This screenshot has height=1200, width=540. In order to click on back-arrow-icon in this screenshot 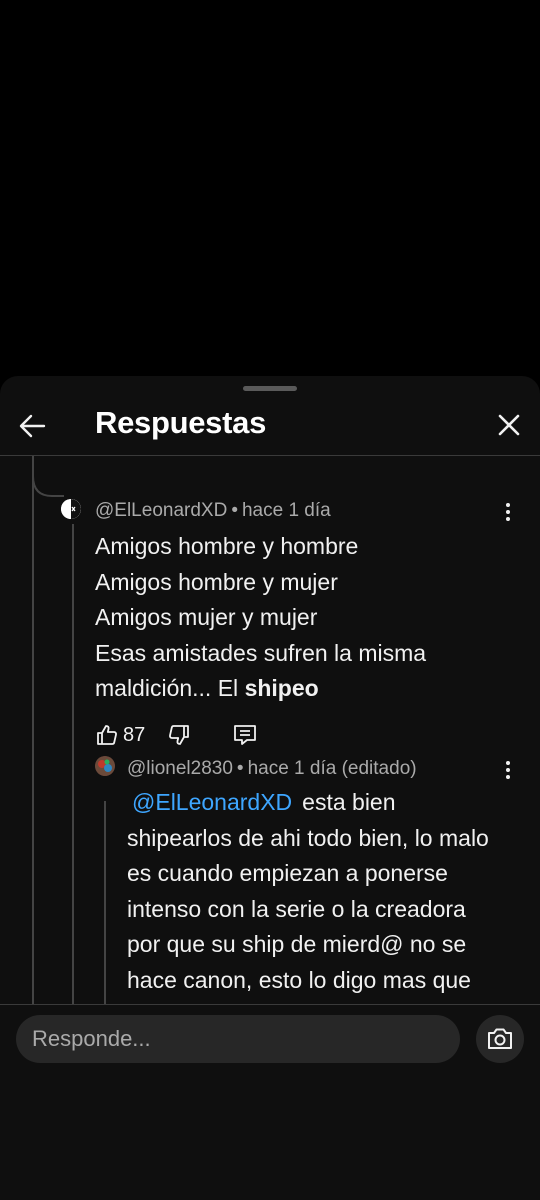, I will do `click(32, 426)`.